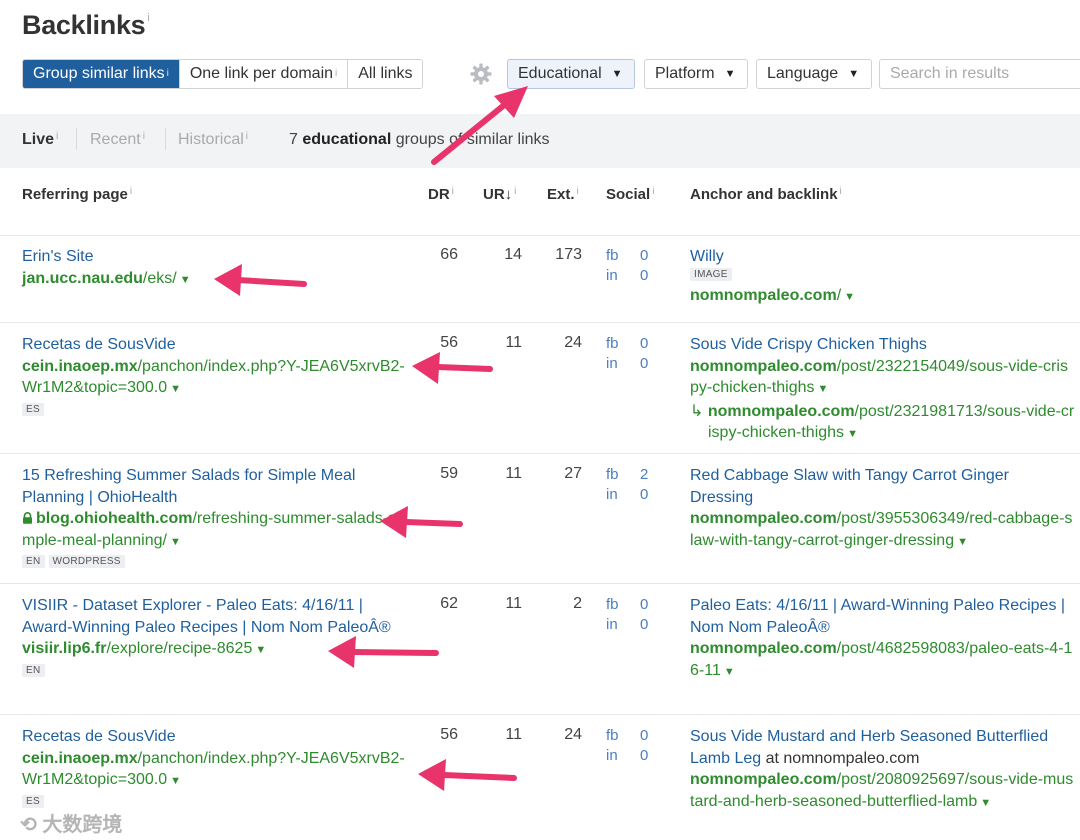 The height and width of the screenshot is (840, 1080). Describe the element at coordinates (513, 473) in the screenshot. I see `ur-value: 11` at that location.